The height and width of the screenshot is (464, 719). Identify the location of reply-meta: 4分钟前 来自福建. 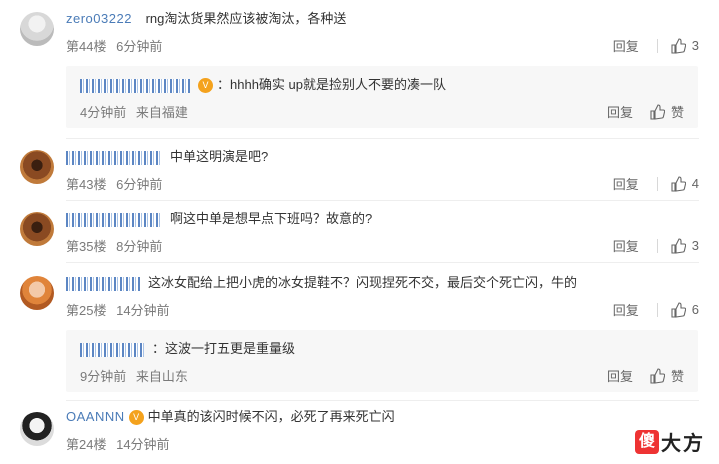
(137, 111).